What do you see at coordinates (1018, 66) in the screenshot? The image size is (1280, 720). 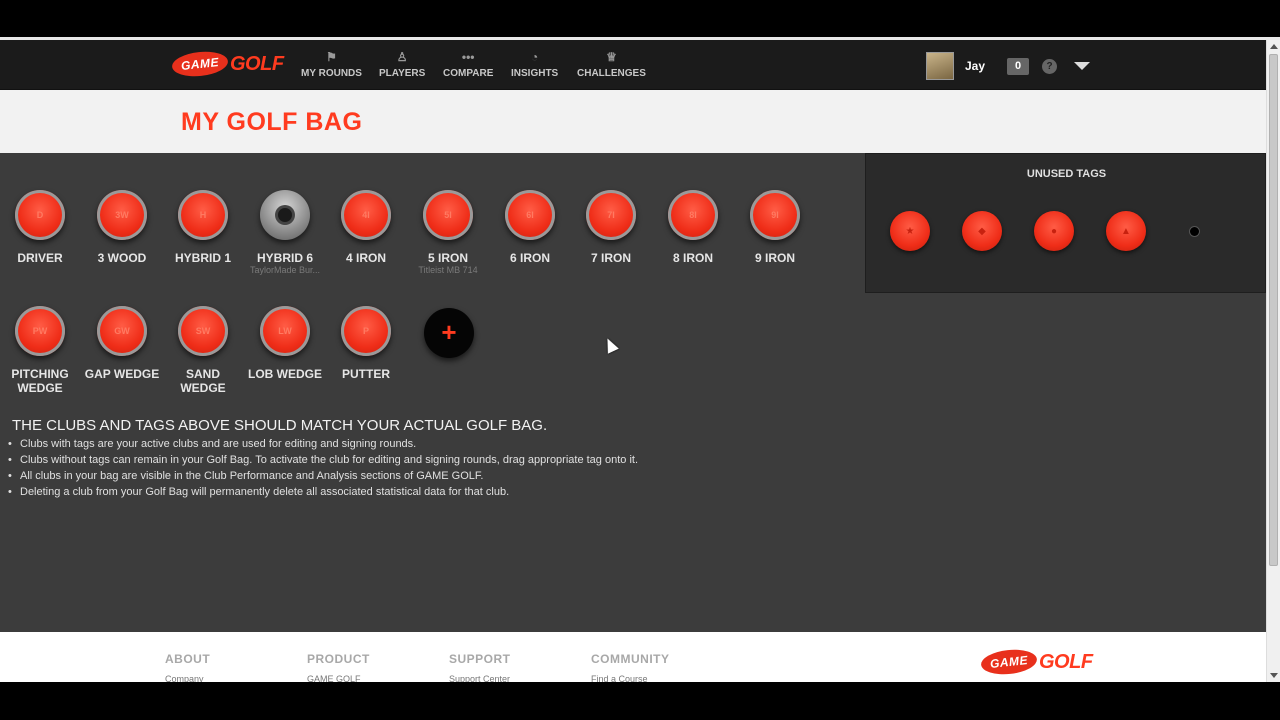 I see `messages-badge: 0` at bounding box center [1018, 66].